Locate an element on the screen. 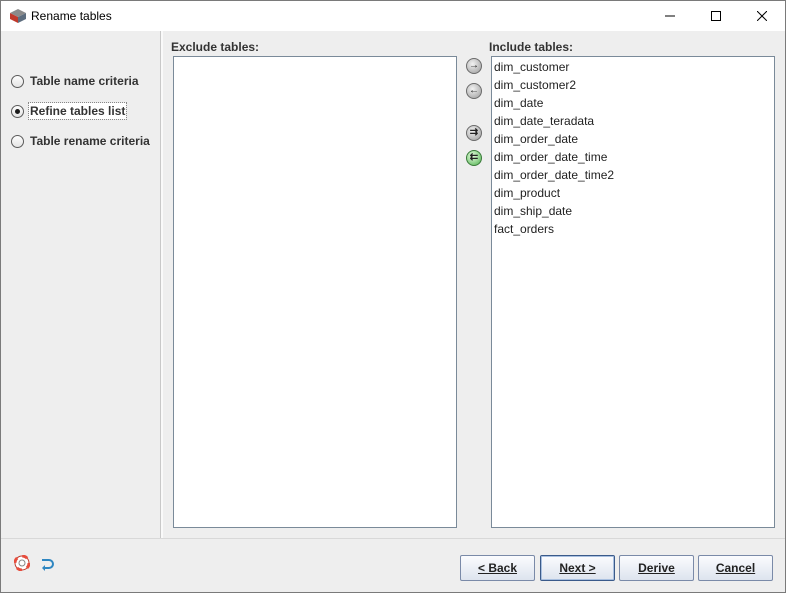  app-logo-icon is located at coordinates (18, 16).